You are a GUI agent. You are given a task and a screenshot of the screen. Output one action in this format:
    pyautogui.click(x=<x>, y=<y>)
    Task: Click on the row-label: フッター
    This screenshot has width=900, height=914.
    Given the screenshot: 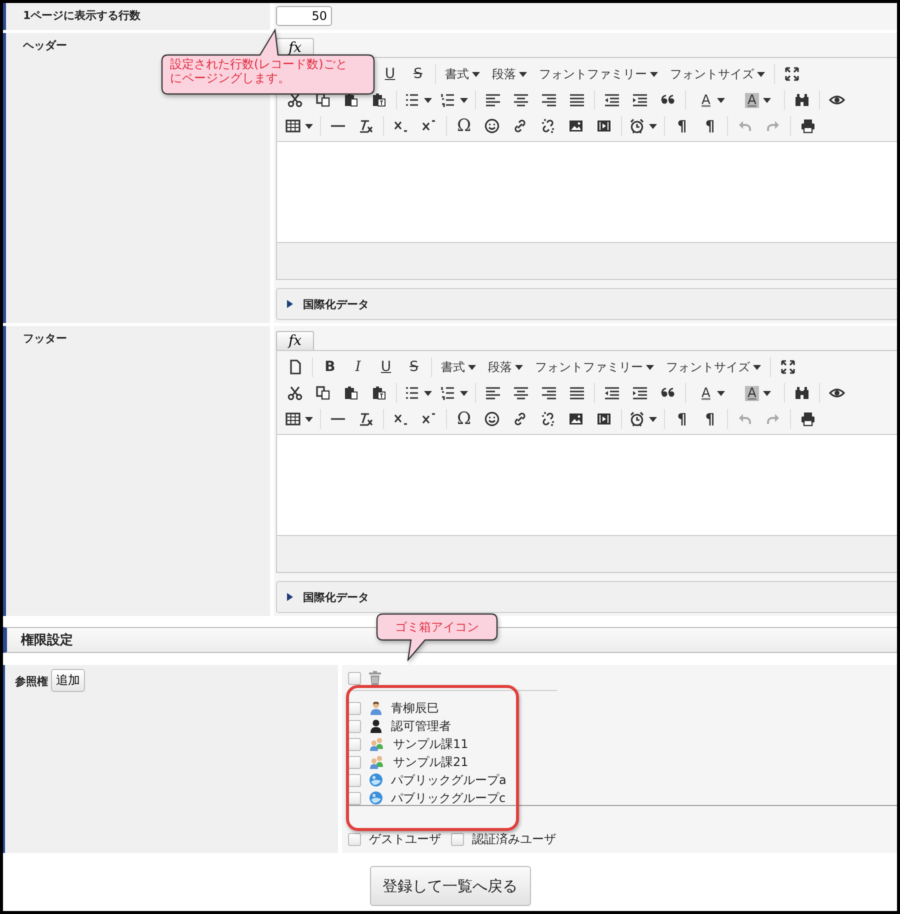 What is the action you would take?
    pyautogui.click(x=136, y=471)
    